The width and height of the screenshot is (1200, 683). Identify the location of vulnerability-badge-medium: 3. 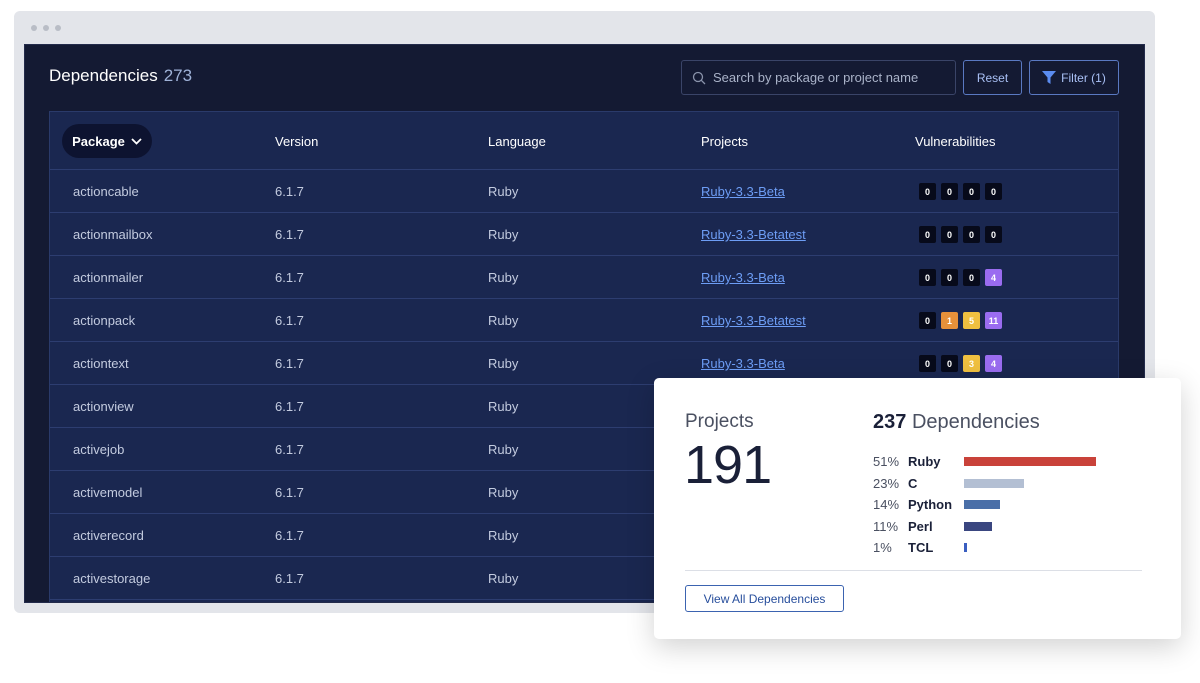
(971, 363).